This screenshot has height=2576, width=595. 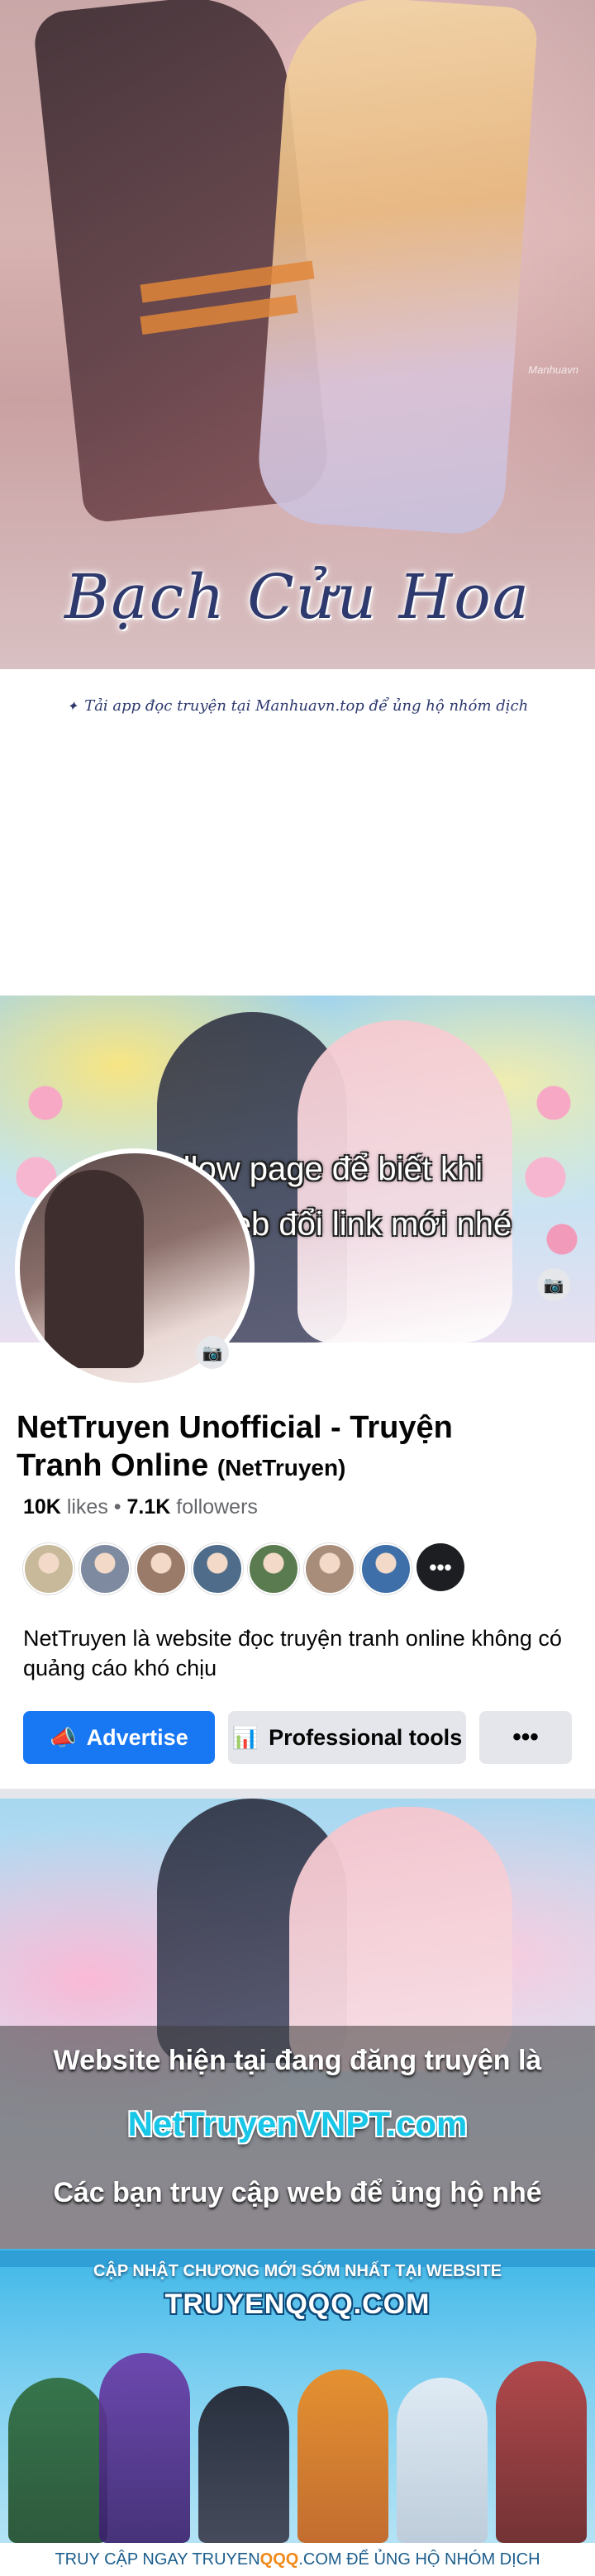 What do you see at coordinates (297, 1794) in the screenshot?
I see `section-divider` at bounding box center [297, 1794].